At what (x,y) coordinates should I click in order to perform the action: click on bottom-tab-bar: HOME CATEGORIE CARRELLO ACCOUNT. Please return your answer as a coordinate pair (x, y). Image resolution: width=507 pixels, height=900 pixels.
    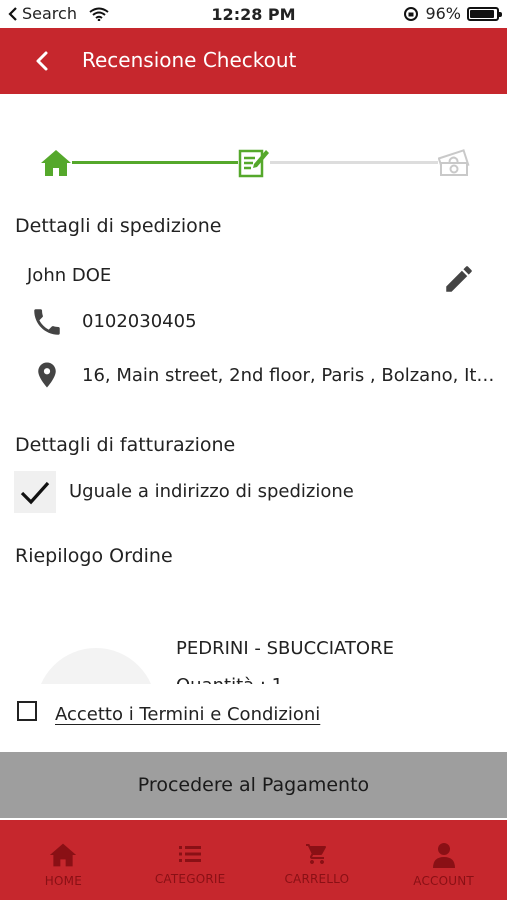
    Looking at the image, I should click on (253, 860).